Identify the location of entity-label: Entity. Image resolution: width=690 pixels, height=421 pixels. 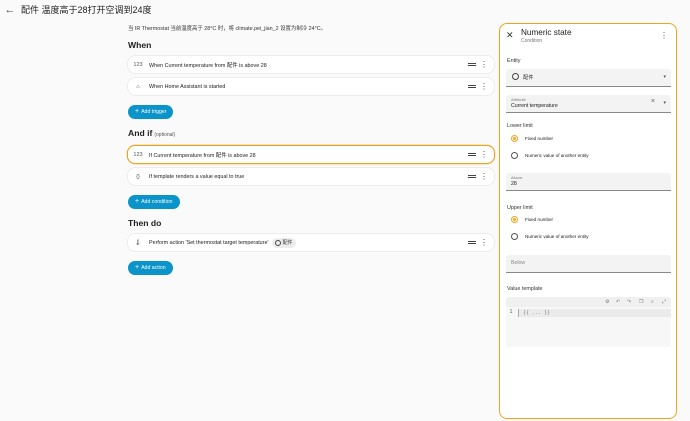
(514, 61).